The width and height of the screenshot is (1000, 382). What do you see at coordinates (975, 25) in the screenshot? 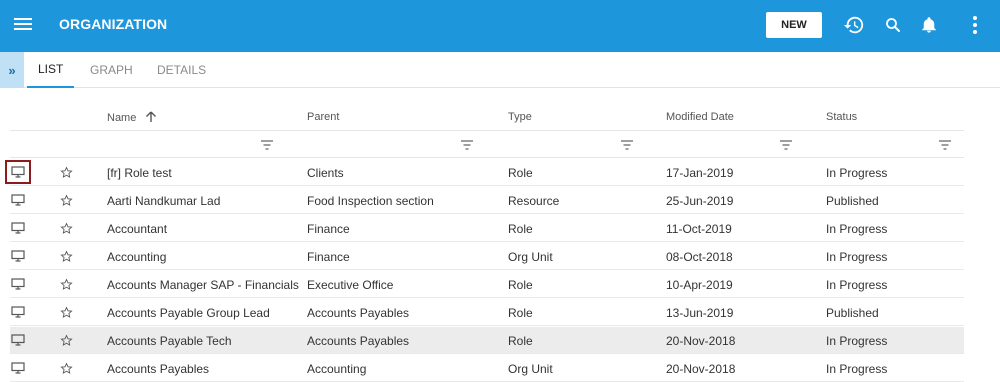
I see `more-options-icon` at bounding box center [975, 25].